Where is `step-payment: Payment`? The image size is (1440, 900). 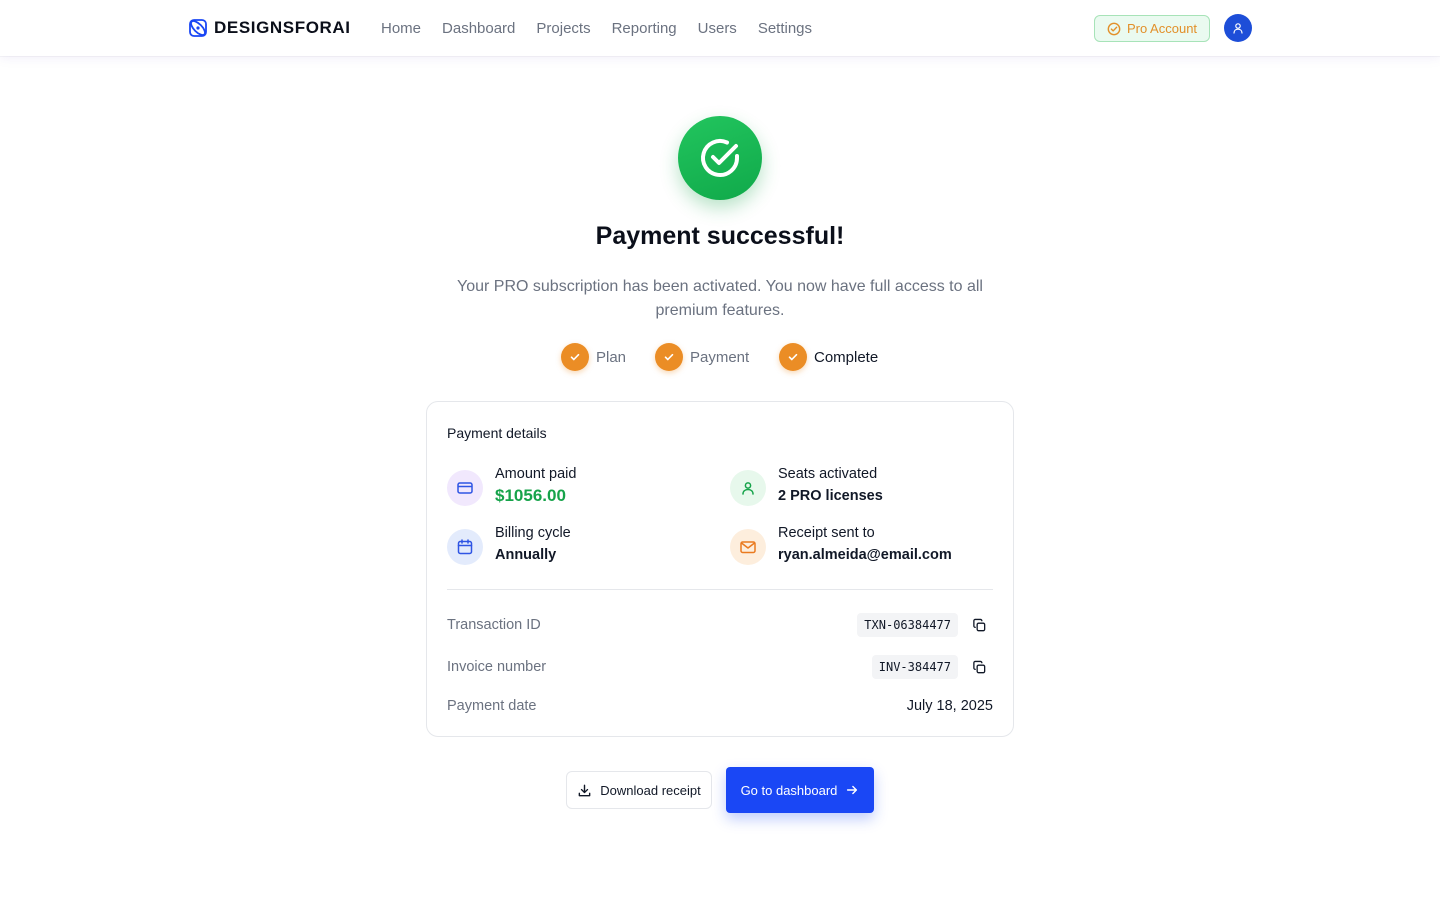 step-payment: Payment is located at coordinates (702, 357).